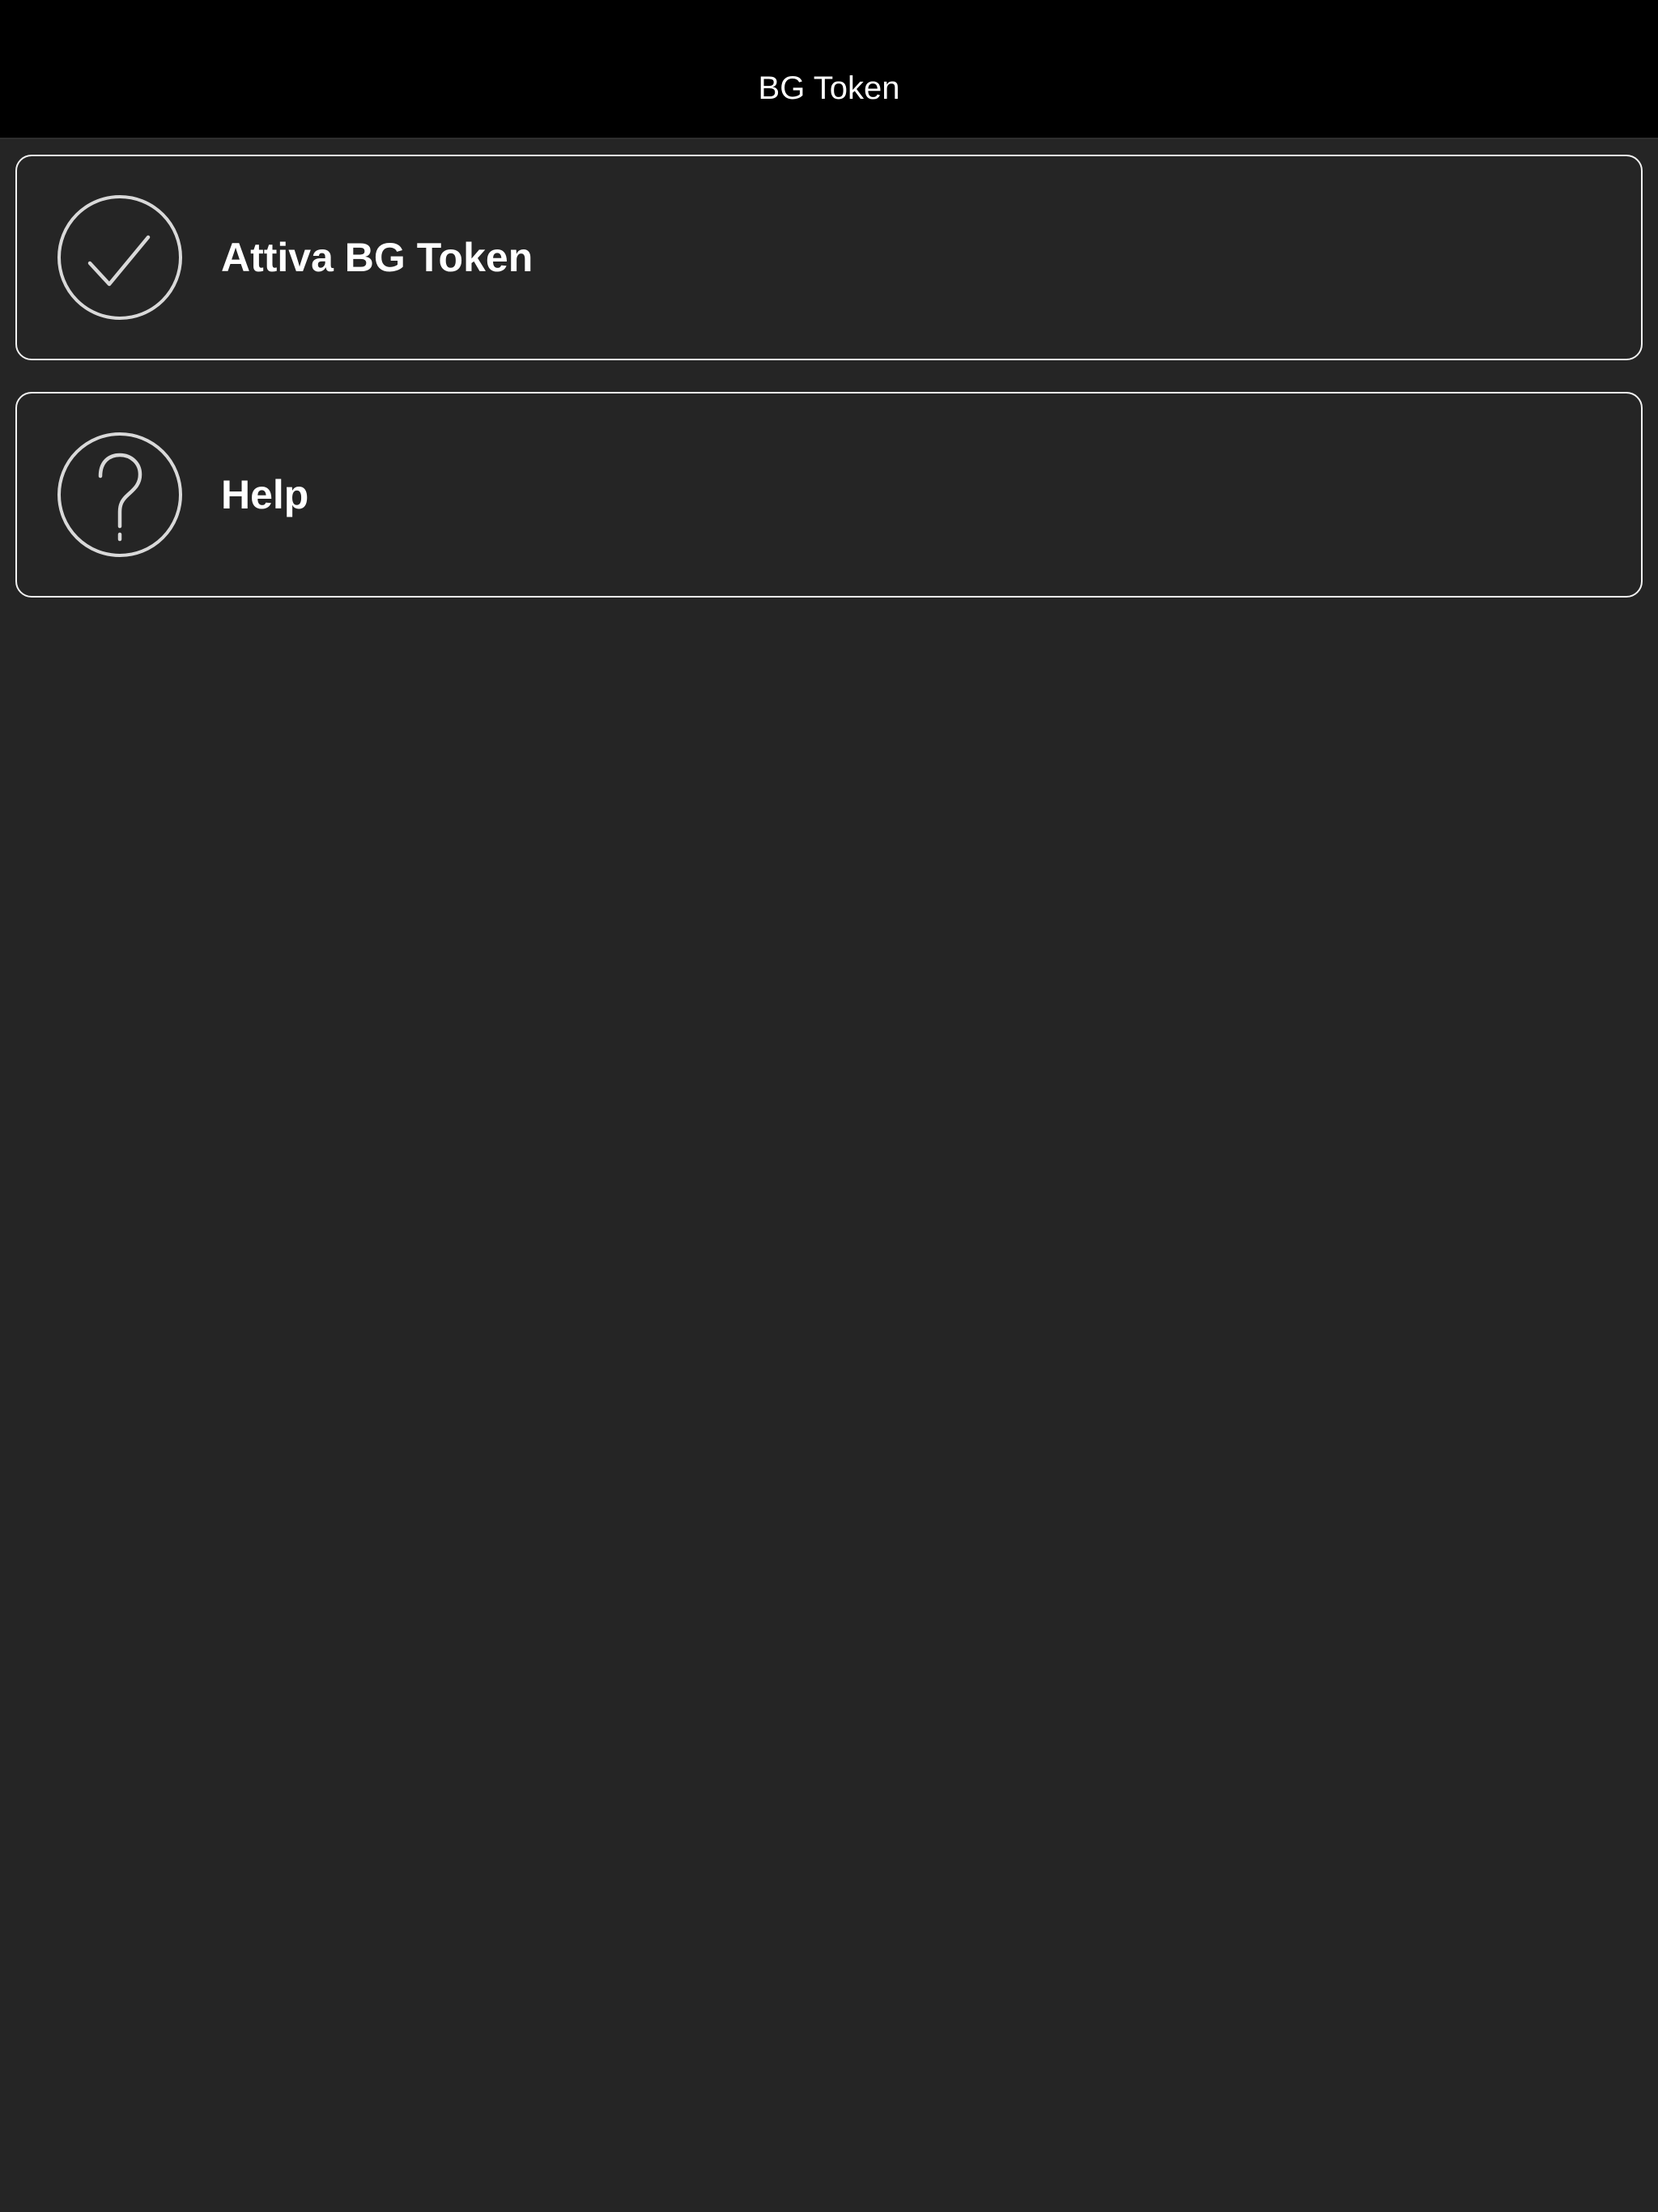 This screenshot has width=1658, height=2212. Describe the element at coordinates (829, 257) in the screenshot. I see `activate-bg-token-button: Attiva BG Token` at that location.